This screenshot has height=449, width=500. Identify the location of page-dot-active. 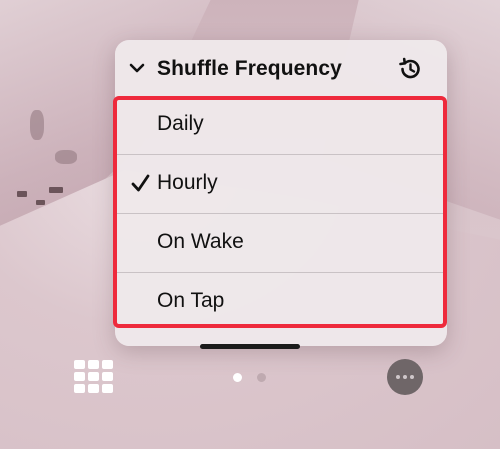
(237, 377).